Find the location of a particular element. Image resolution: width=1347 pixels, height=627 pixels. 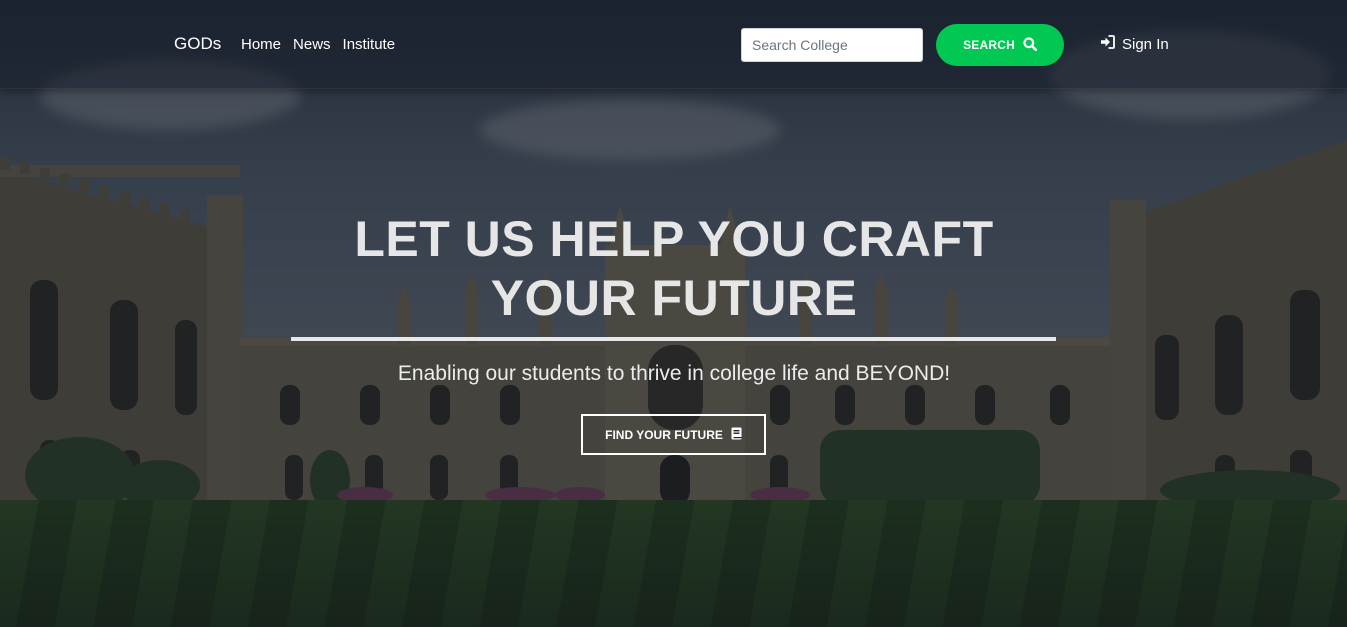

sign-in-label: Sign In is located at coordinates (1145, 44).